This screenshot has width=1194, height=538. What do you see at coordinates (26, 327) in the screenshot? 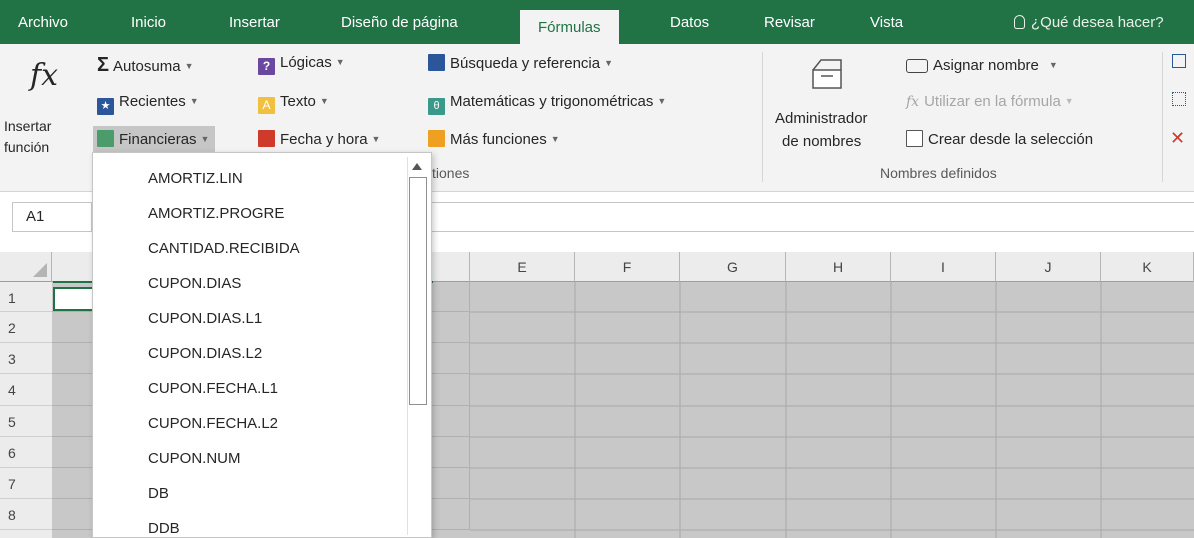
I see `row-header-2: 2` at bounding box center [26, 327].